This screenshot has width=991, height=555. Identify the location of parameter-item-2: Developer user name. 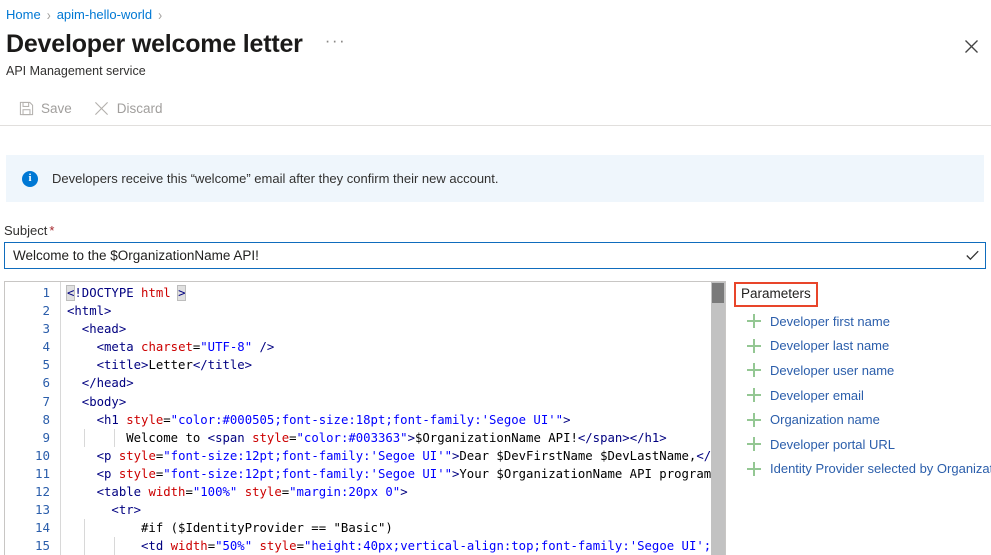
(868, 370).